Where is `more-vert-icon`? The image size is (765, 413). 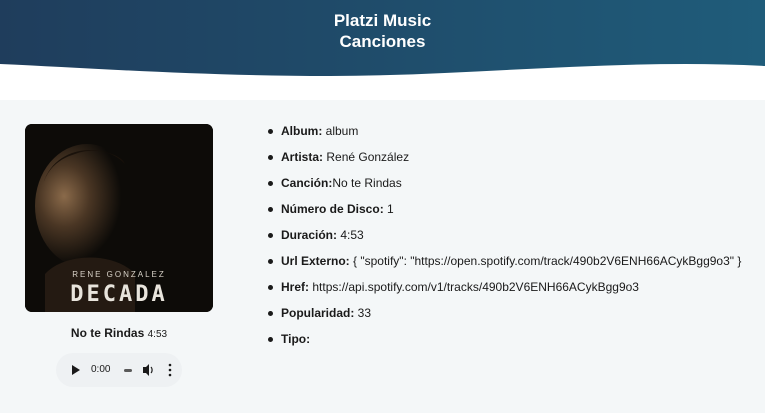 more-vert-icon is located at coordinates (170, 370).